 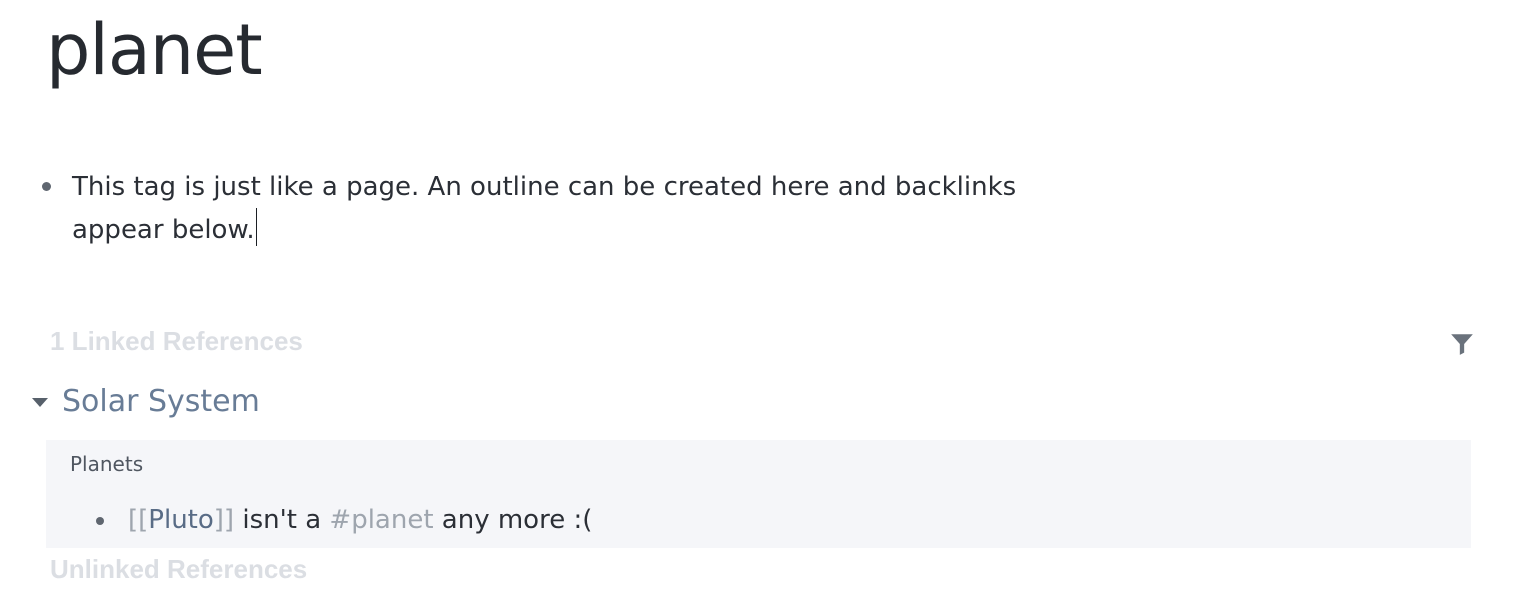 I want to click on page-link-pluto: Pluto, so click(x=180, y=520).